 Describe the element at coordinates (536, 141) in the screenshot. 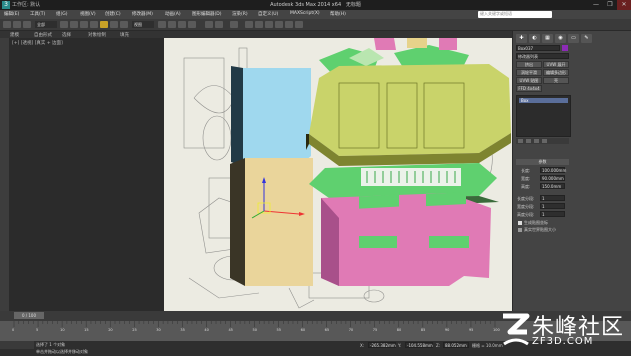

I see `make-unique-icon` at that location.